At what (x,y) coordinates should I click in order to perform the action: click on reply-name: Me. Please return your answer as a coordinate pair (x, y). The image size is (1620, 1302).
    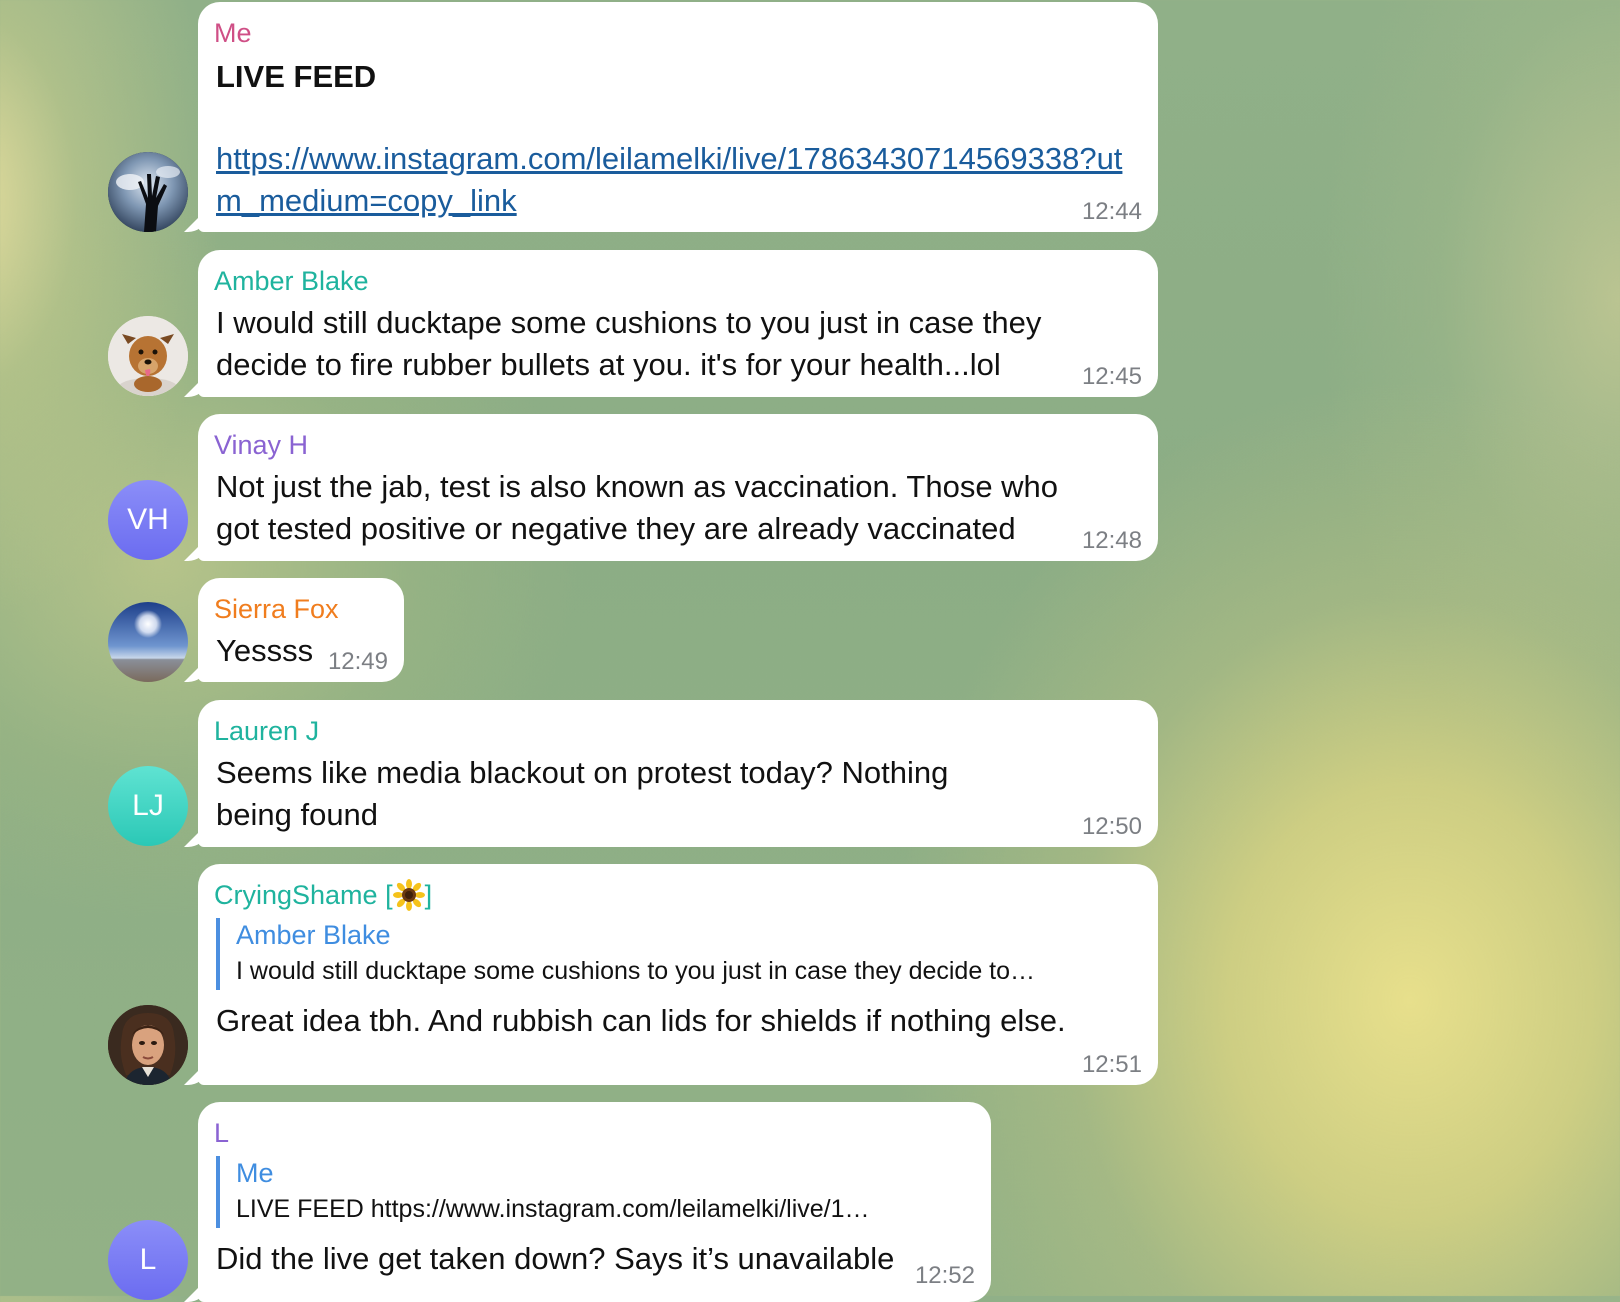
    Looking at the image, I should click on (255, 1173).